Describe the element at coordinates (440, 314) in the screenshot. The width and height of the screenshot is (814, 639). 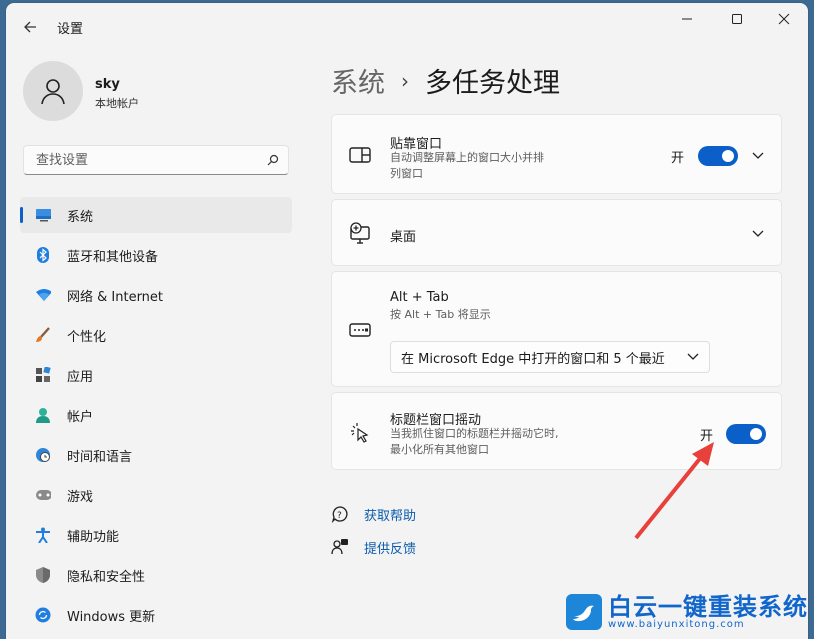
I see `alt-tab-desc: 按 Alt + Tab 将显示` at that location.